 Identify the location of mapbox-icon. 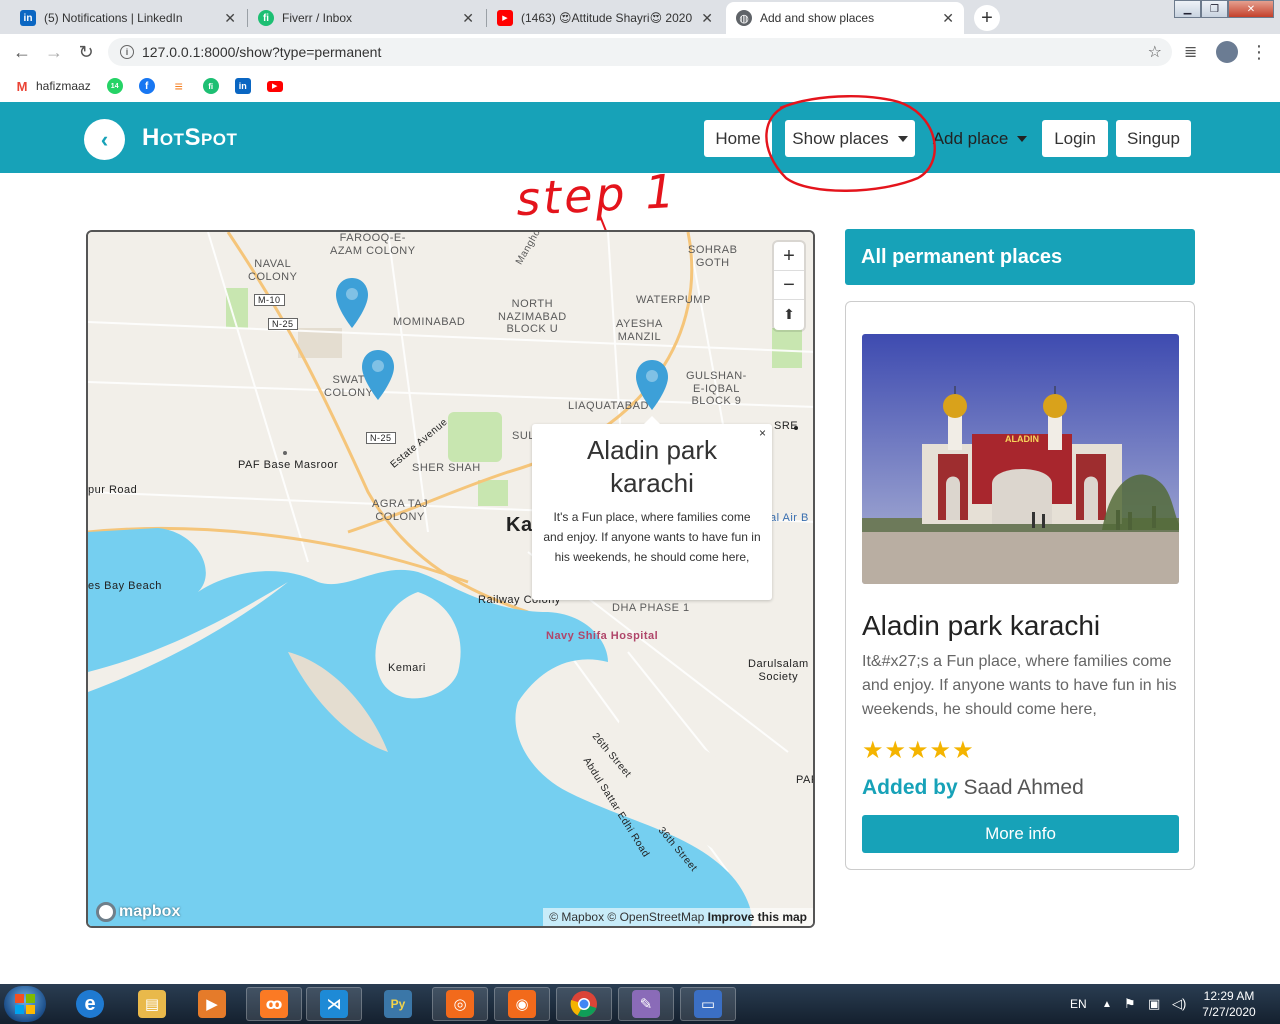
(106, 912).